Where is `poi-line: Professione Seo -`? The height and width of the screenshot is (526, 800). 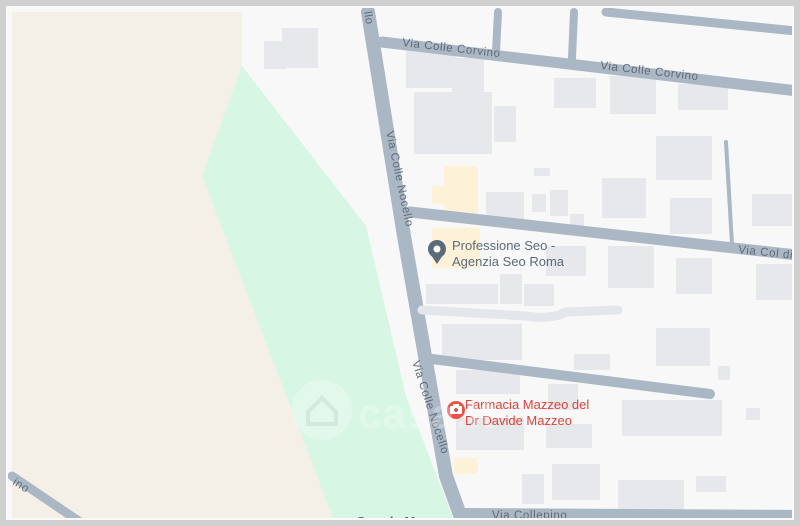
poi-line: Professione Seo - is located at coordinates (504, 245).